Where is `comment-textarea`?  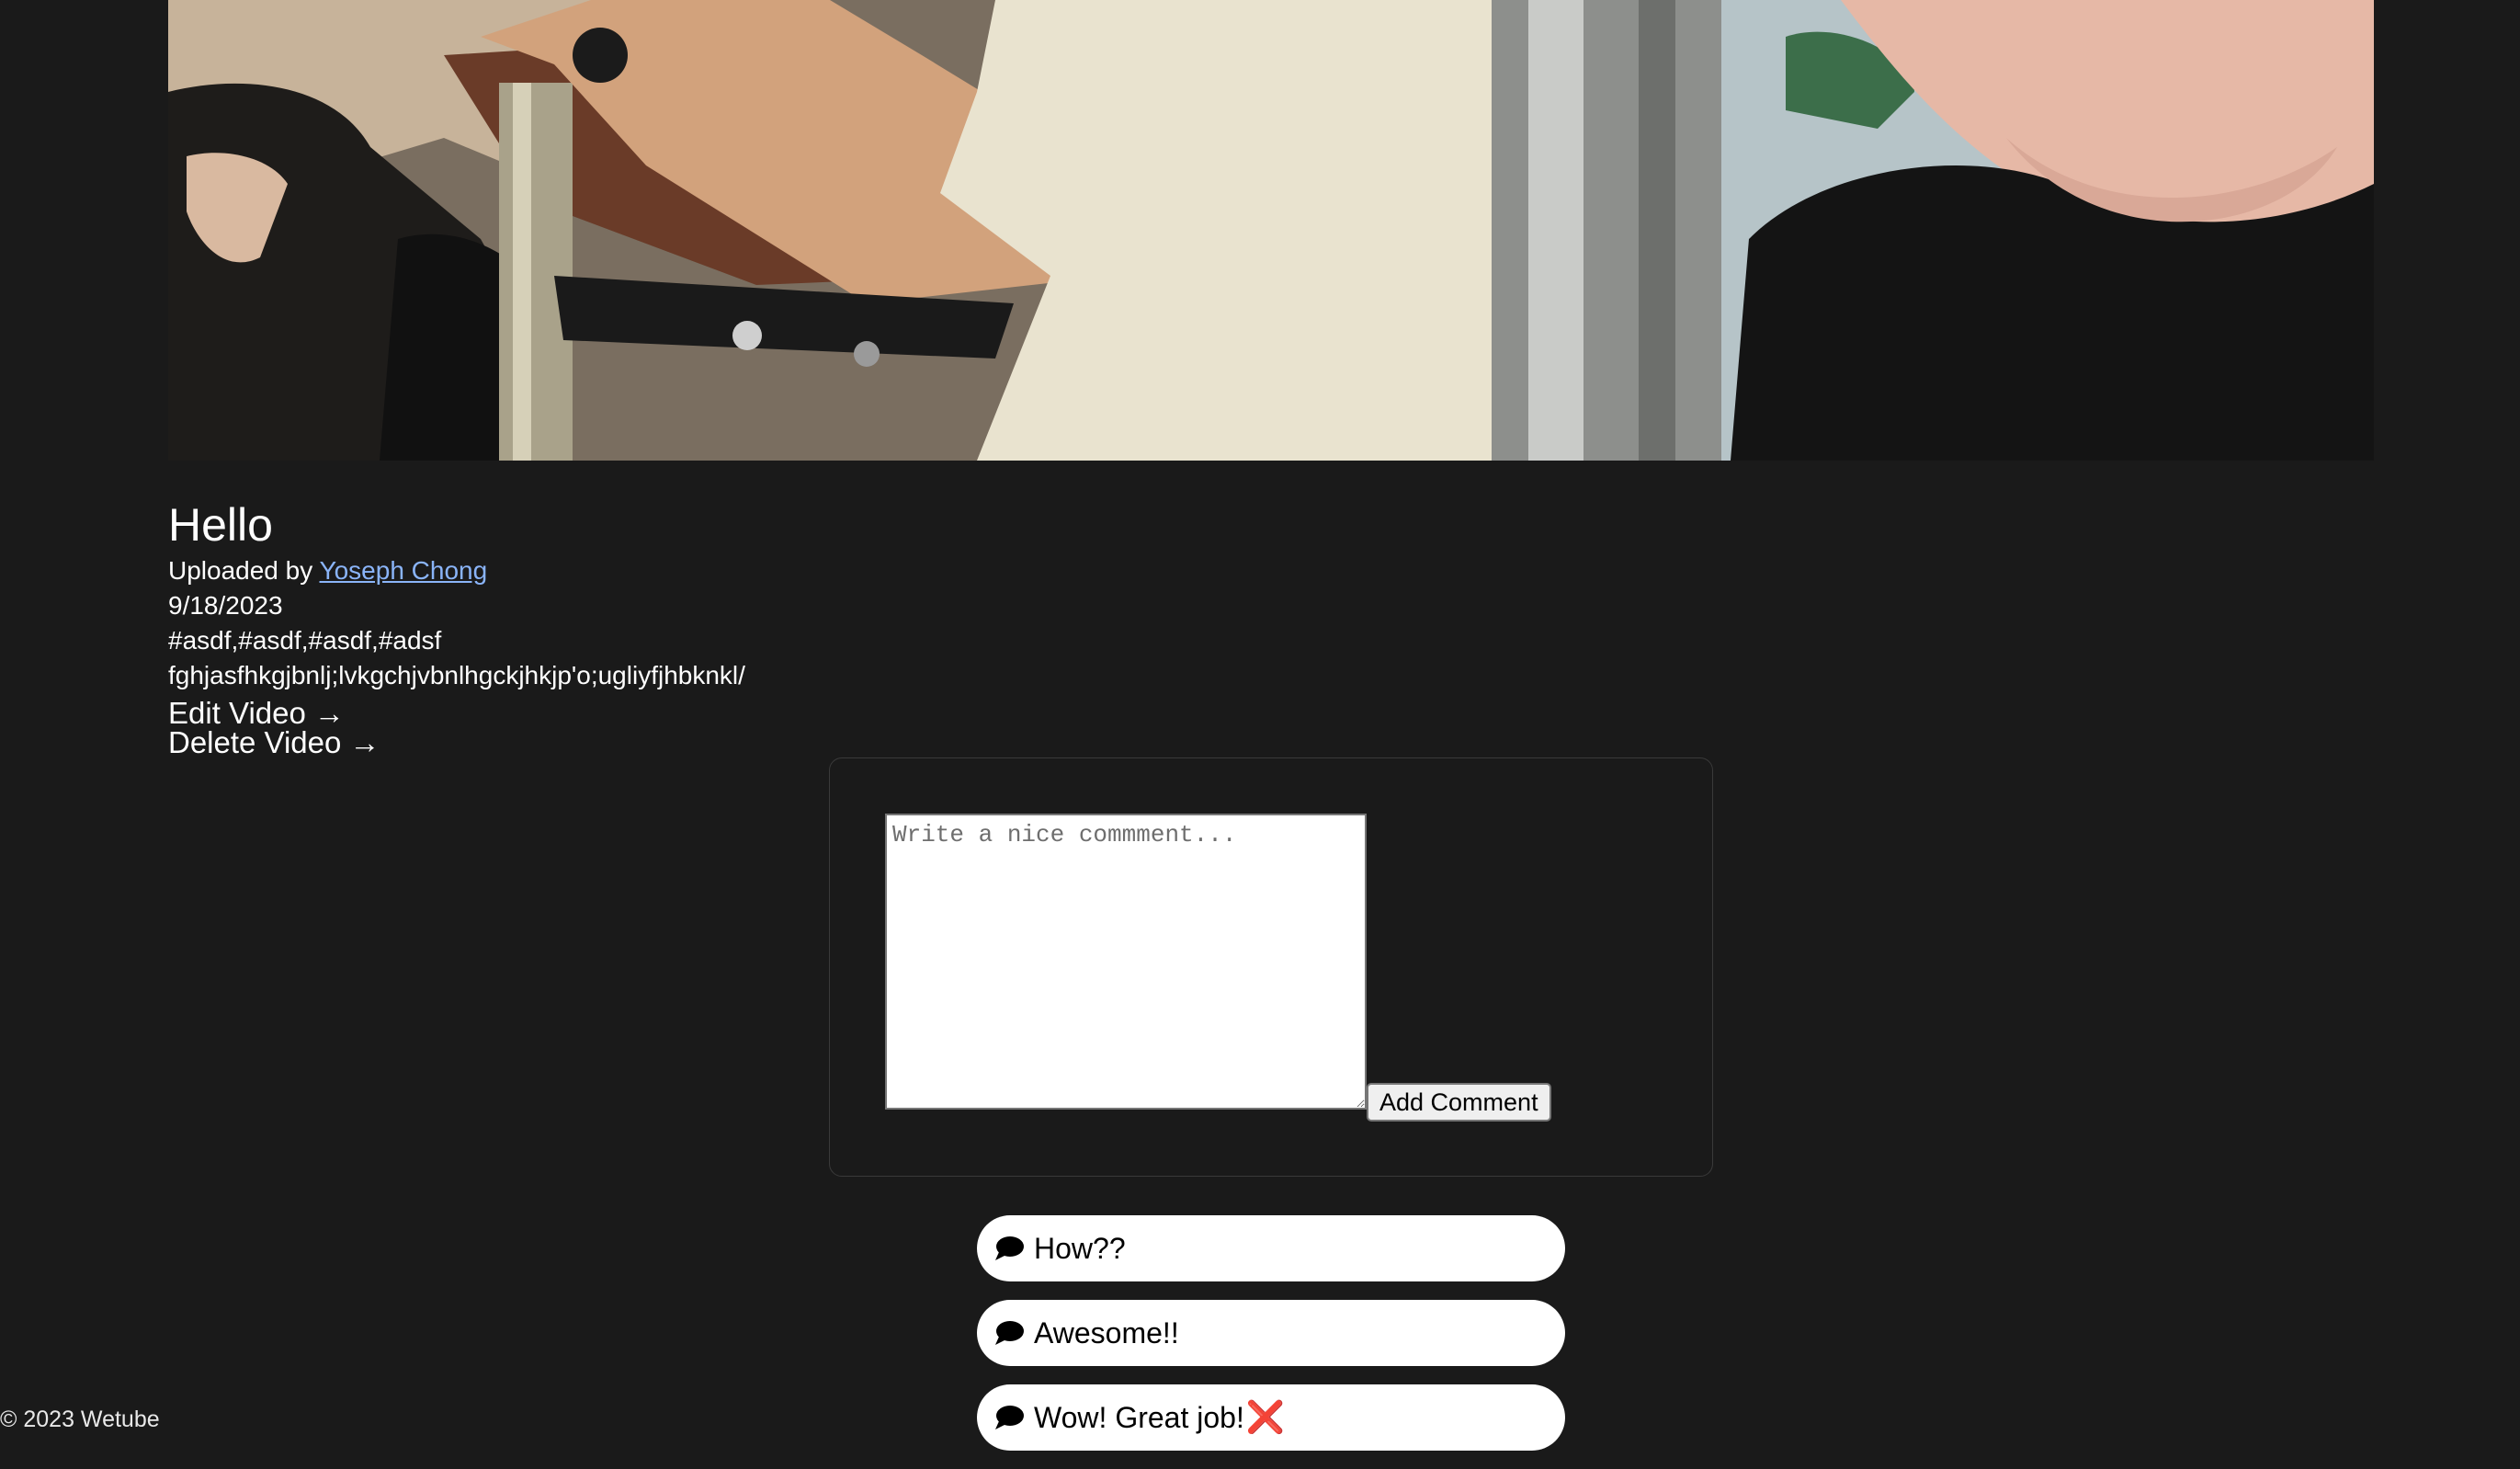
comment-textarea is located at coordinates (1126, 962).